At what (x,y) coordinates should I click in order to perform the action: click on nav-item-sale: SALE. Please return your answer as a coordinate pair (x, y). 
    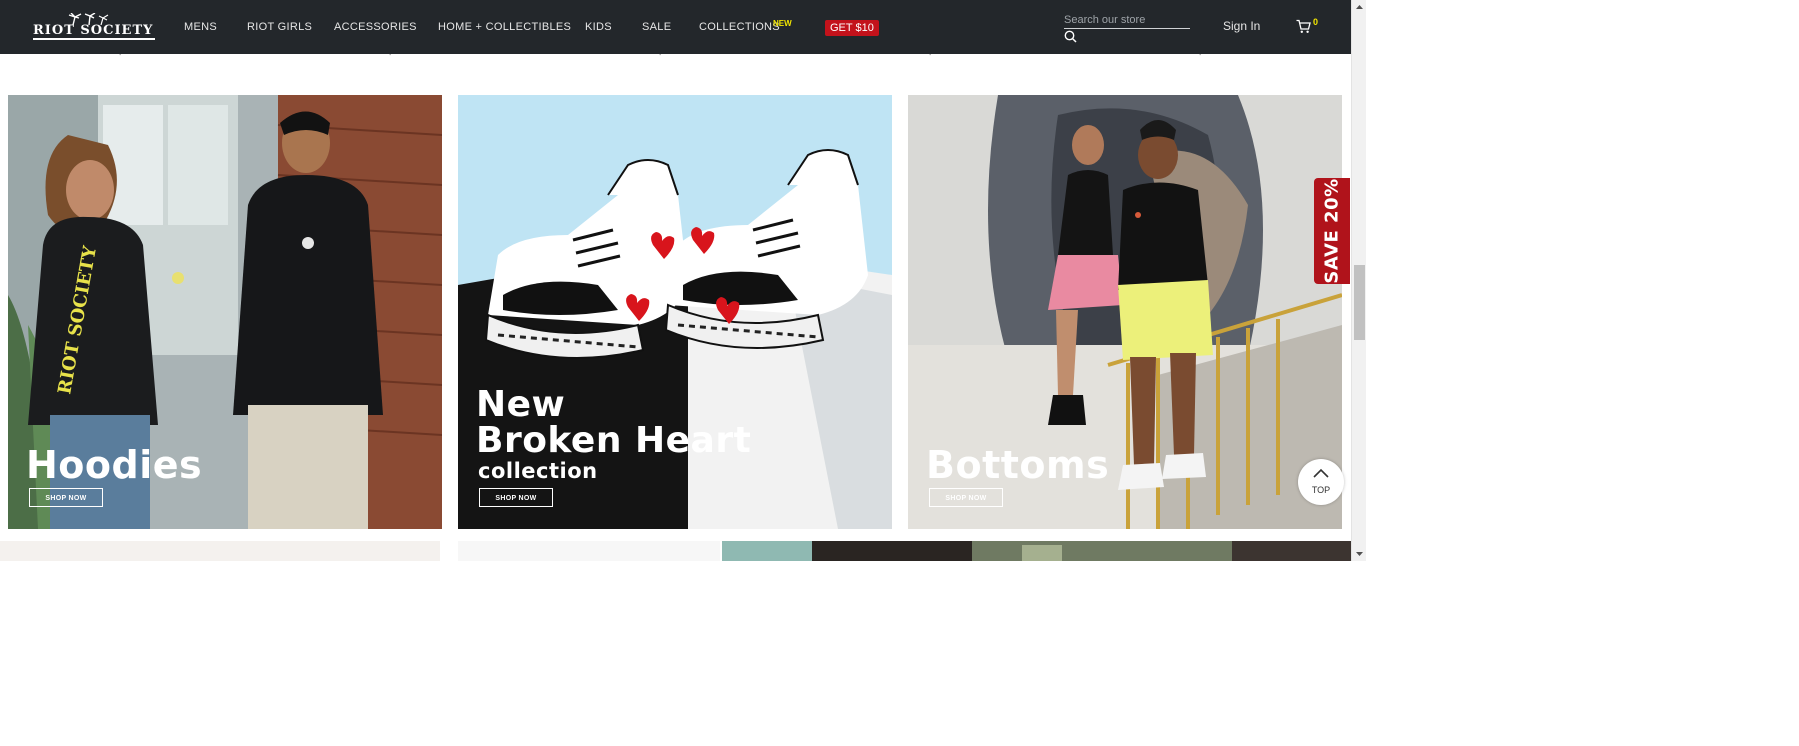
    Looking at the image, I should click on (656, 27).